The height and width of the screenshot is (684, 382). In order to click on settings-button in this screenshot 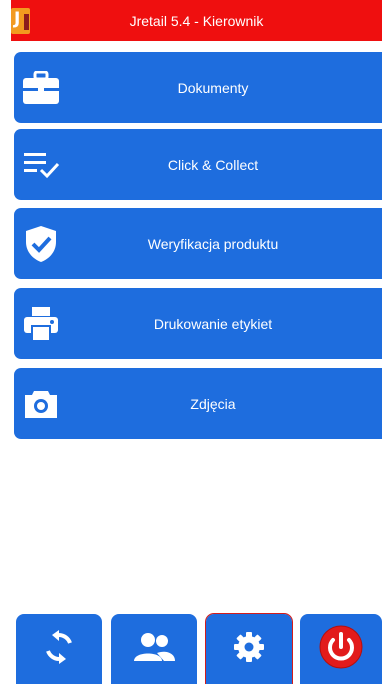, I will do `click(249, 648)`.